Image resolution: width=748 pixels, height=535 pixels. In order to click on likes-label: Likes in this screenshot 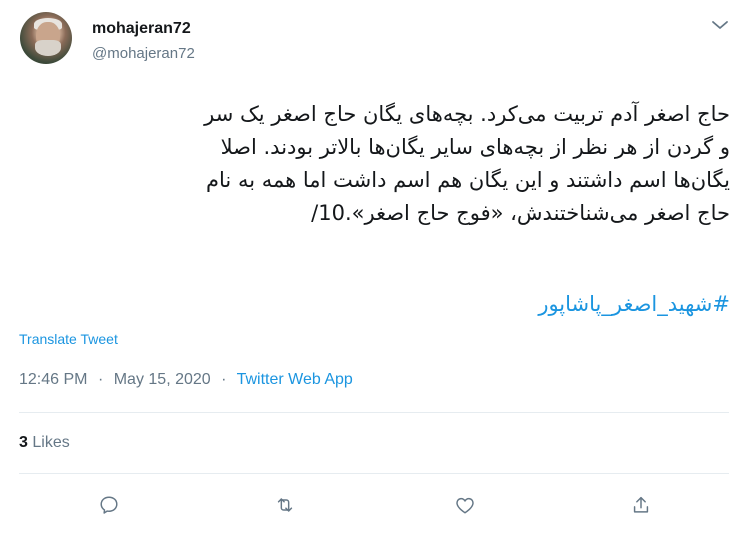, I will do `click(51, 442)`.